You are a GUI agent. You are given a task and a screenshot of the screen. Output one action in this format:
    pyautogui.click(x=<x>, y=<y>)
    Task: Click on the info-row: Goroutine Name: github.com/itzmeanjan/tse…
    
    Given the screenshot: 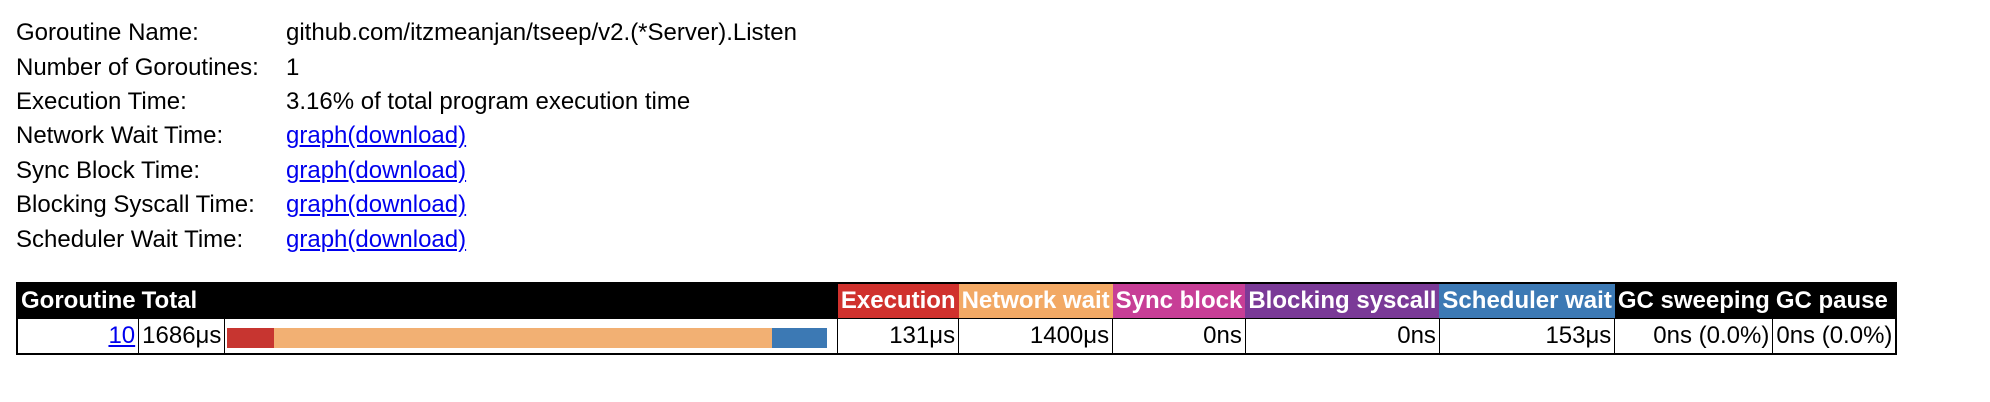 What is the action you would take?
    pyautogui.click(x=406, y=33)
    